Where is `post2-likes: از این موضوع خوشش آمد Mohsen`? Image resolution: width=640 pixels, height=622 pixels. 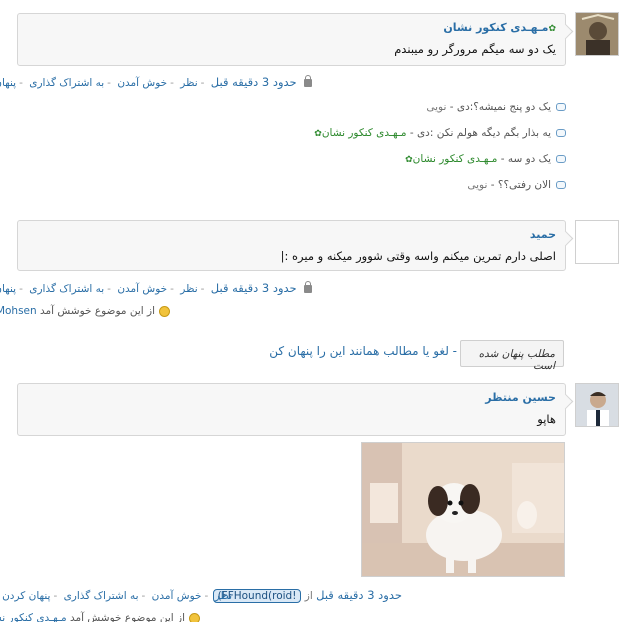
post2-likes: از این موضوع خوشش آمد Mohsen is located at coordinates (85, 311).